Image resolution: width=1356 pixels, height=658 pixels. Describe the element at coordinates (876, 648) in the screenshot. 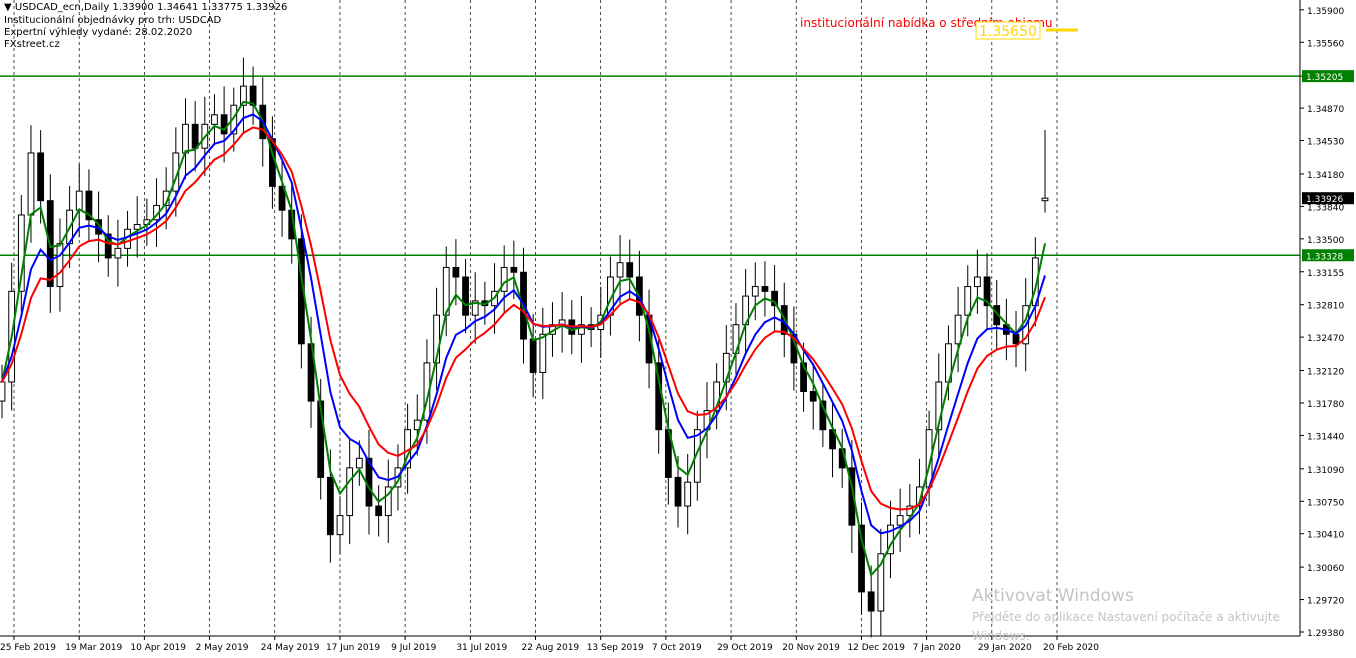

I see `x-tick-label: 12 Dec 2019` at that location.